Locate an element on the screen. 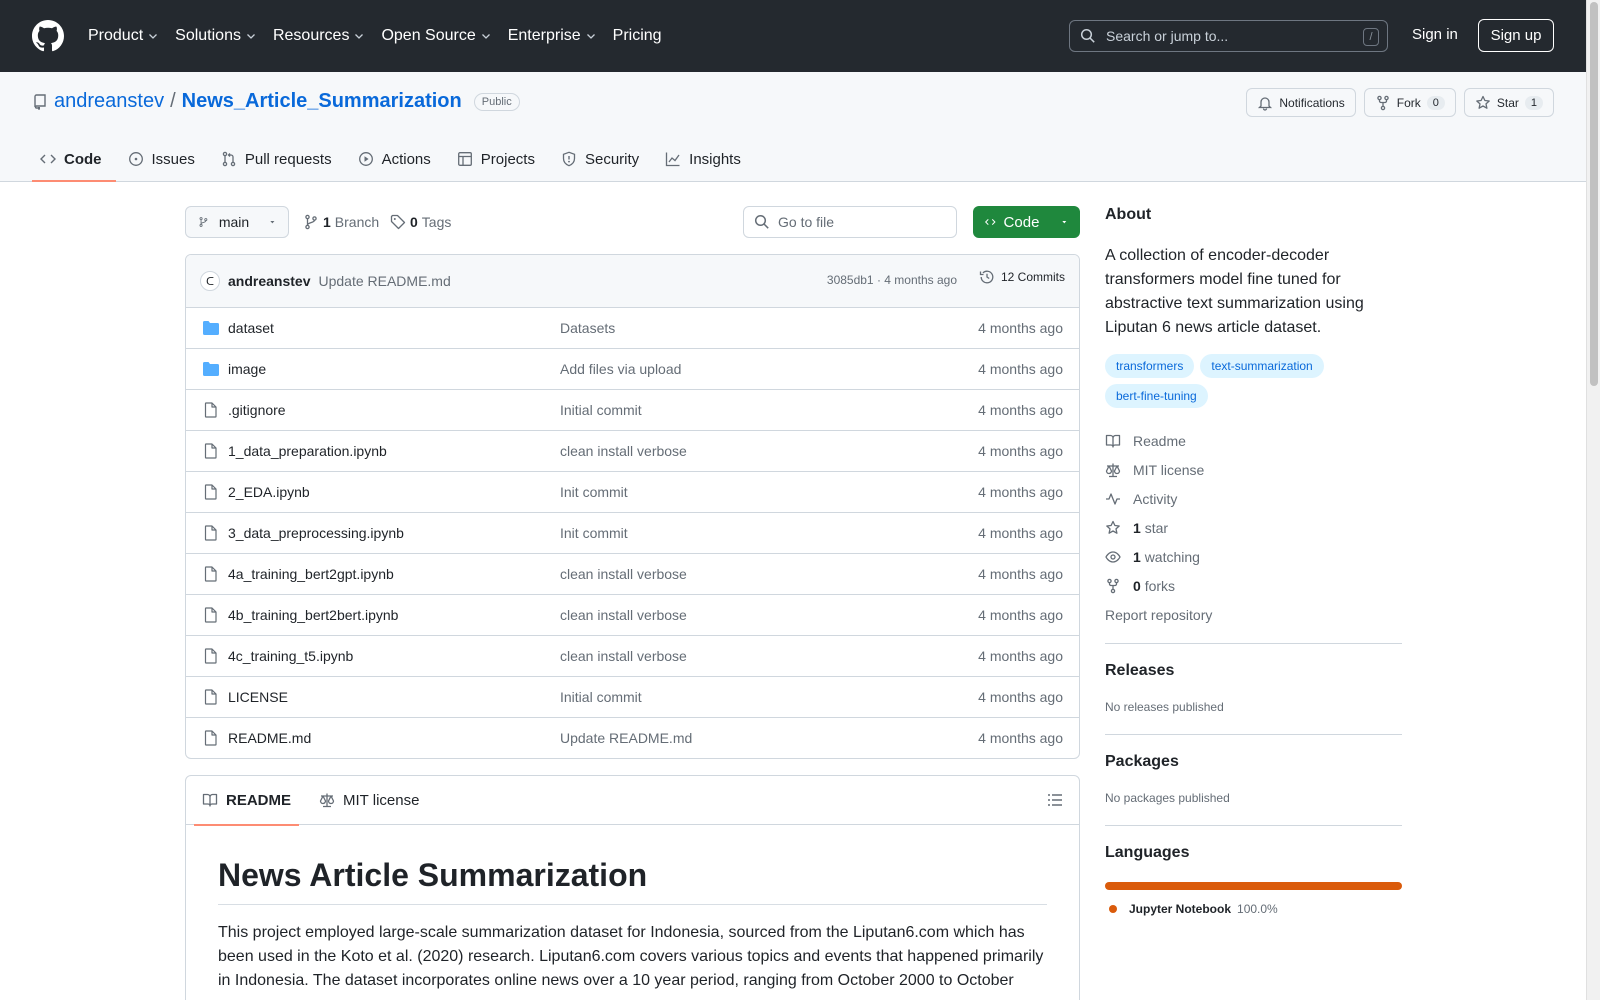 Image resolution: width=1600 pixels, height=1000 pixels. repo-owner-link: andreanstev is located at coordinates (109, 101).